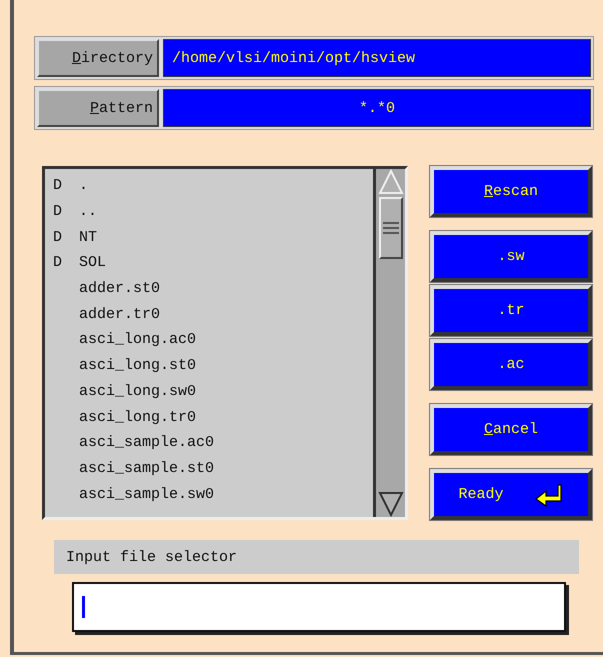 Image resolution: width=603 pixels, height=657 pixels. Describe the element at coordinates (209, 263) in the screenshot. I see `directory-item: D SOL` at that location.